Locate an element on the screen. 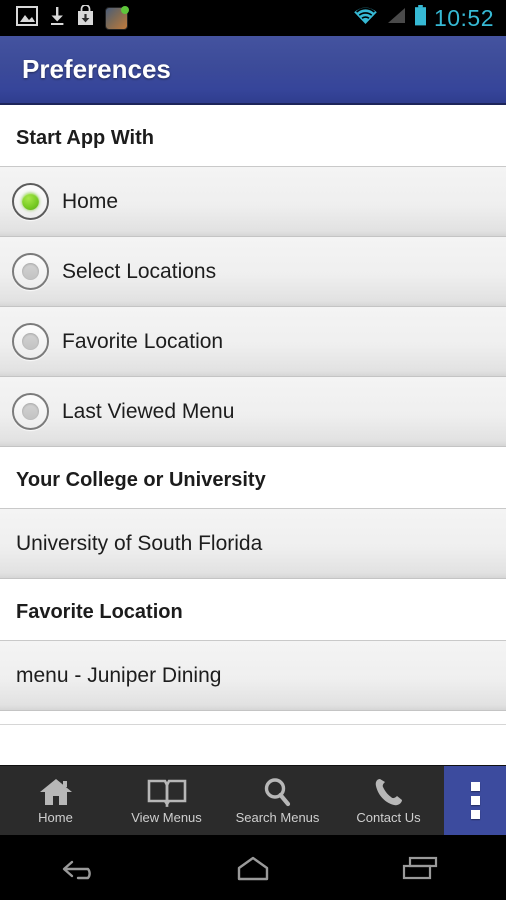 Image resolution: width=506 pixels, height=900 pixels. preference-value-label: menu - Juniper Dining is located at coordinates (119, 675).